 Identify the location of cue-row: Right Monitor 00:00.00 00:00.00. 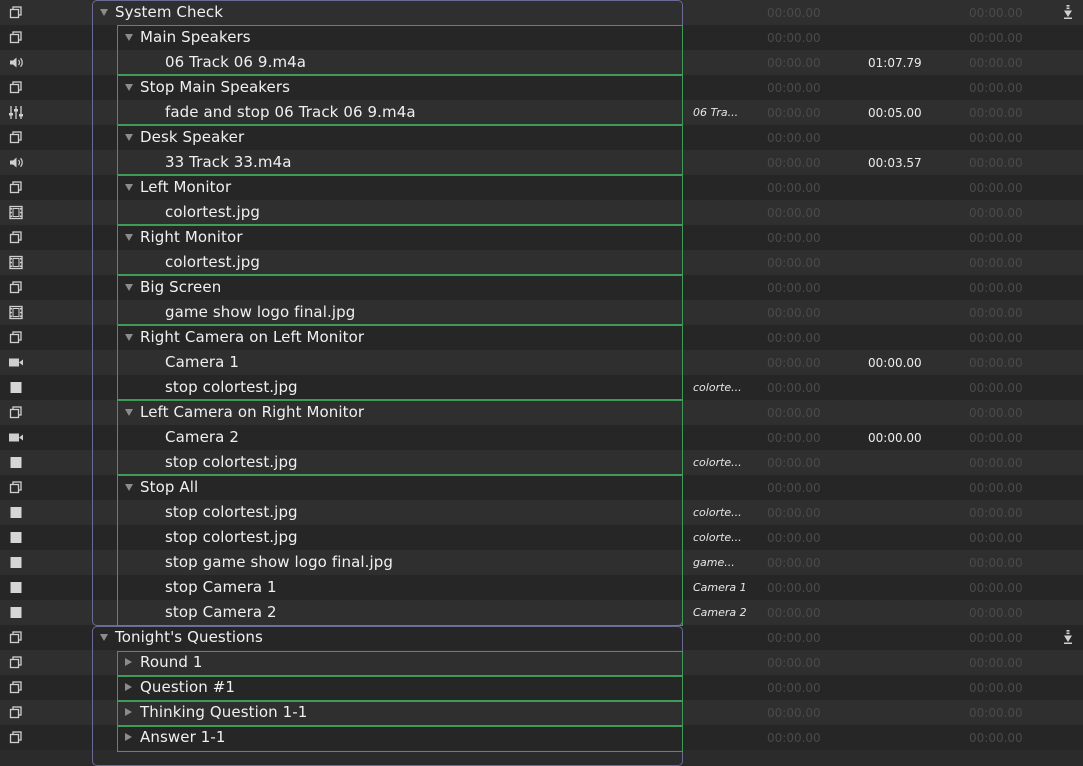
(541, 237).